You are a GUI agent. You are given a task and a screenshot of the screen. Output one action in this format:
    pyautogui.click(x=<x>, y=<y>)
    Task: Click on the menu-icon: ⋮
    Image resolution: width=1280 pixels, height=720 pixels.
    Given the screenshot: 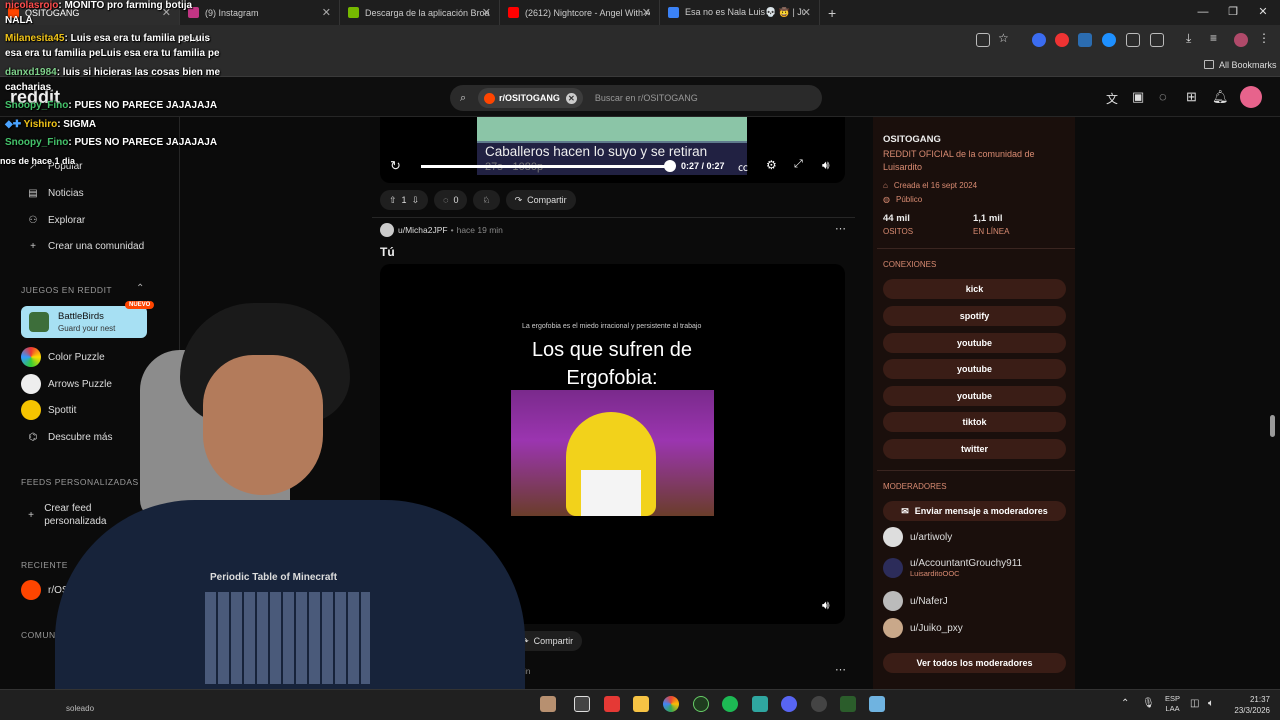 What is the action you would take?
    pyautogui.click(x=1265, y=38)
    